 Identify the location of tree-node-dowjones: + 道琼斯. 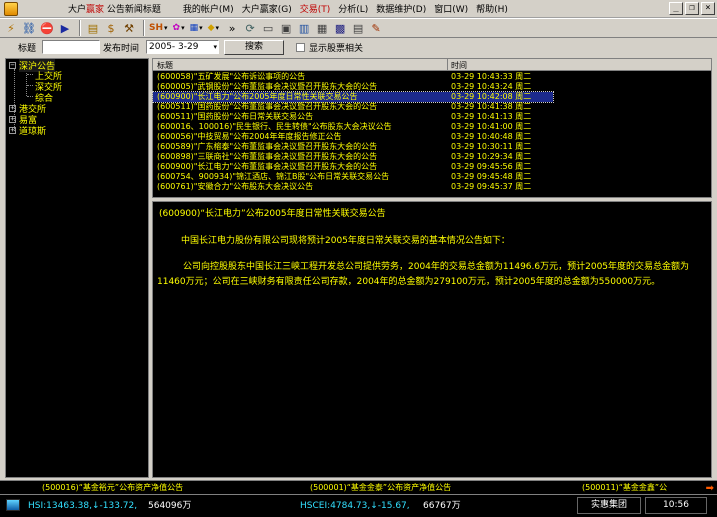
(27, 131).